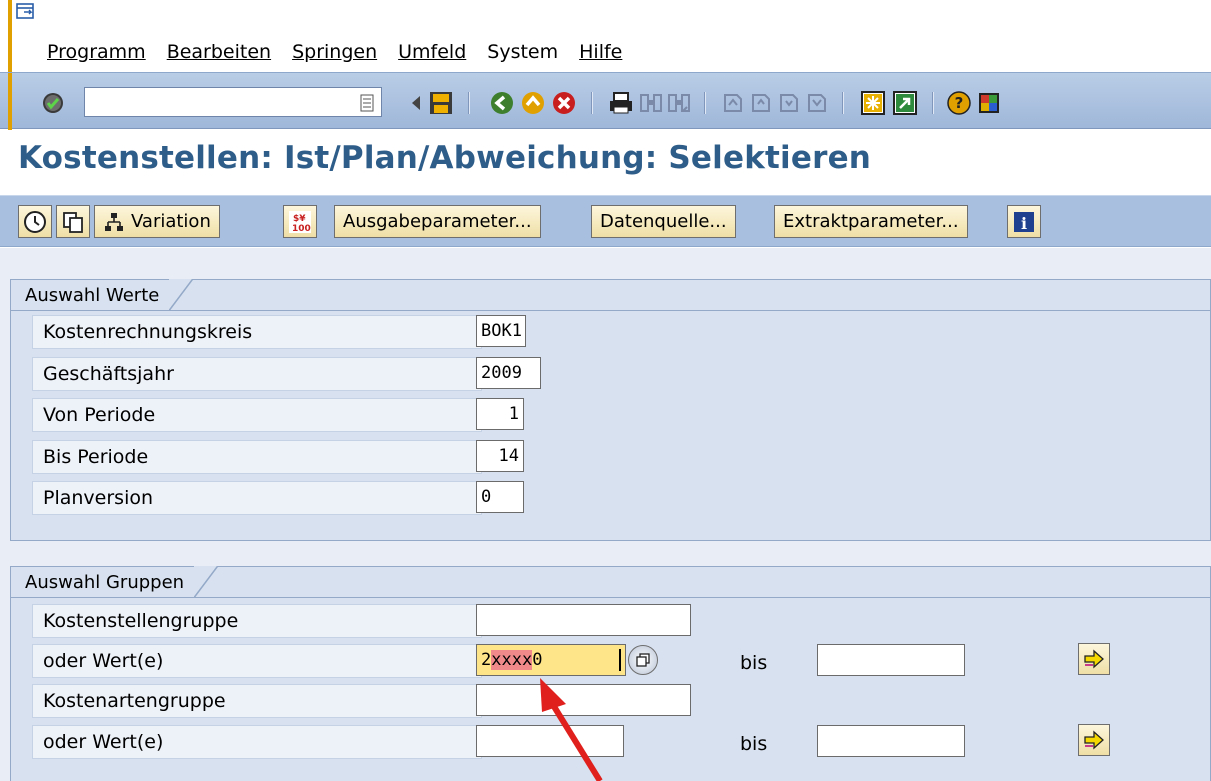 The image size is (1211, 781). I want to click on cost-center-value-prefix: 2, so click(486, 660).